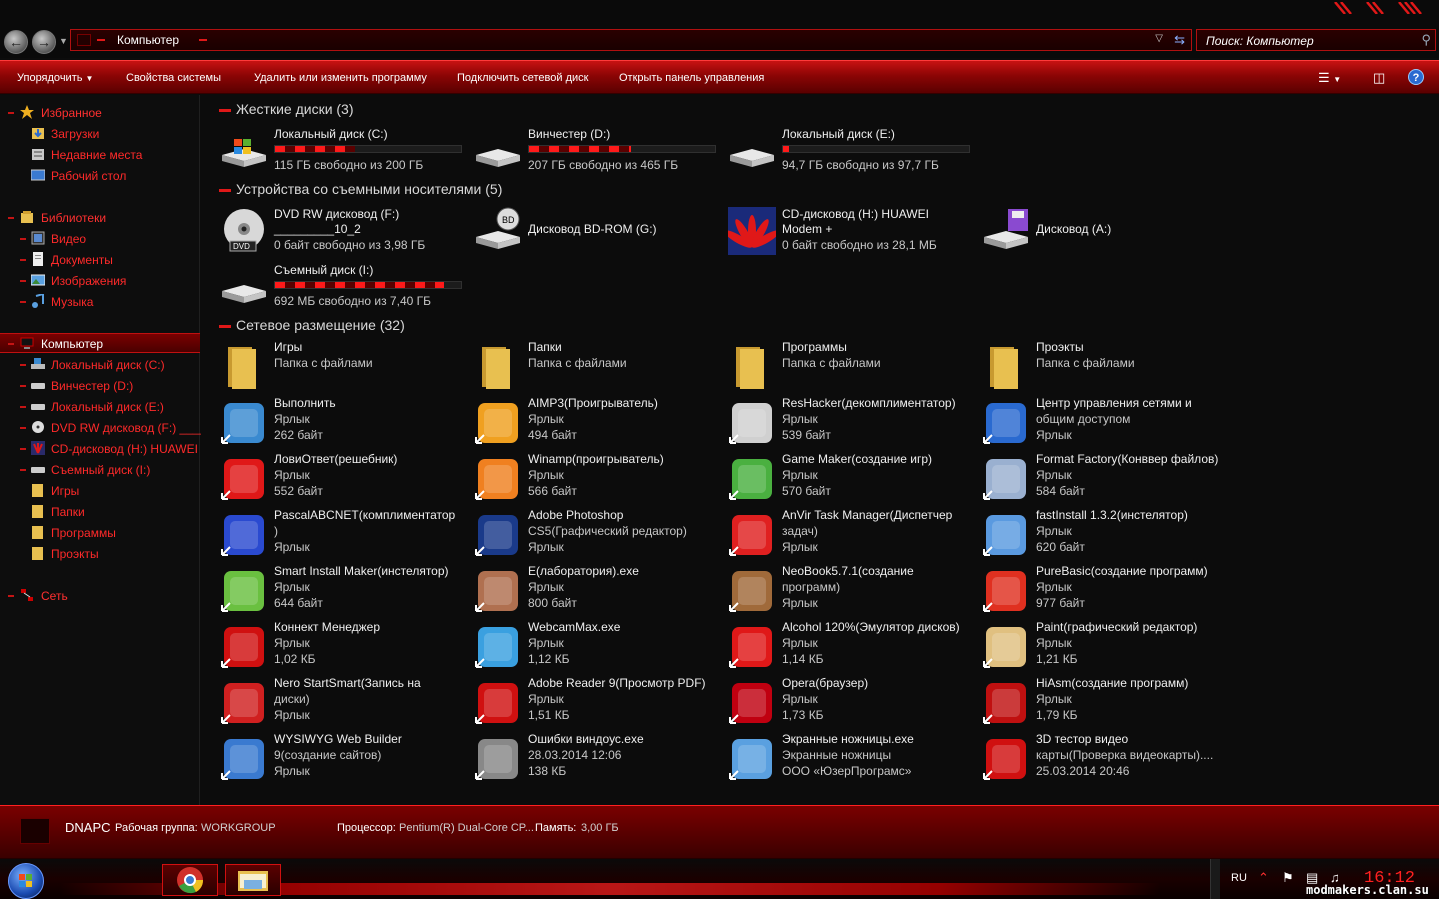  What do you see at coordinates (345, 423) in the screenshot?
I see `network-item-tile: Выполнить Ярлык 262 байт` at bounding box center [345, 423].